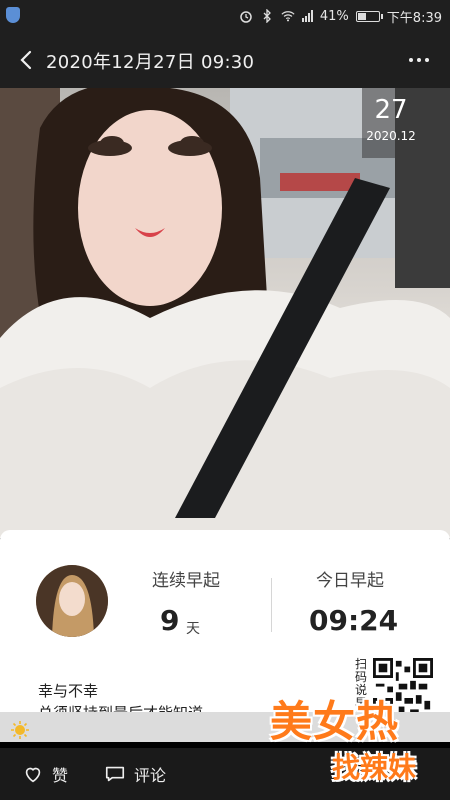  I want to click on like-button: 赞, so click(45, 774).